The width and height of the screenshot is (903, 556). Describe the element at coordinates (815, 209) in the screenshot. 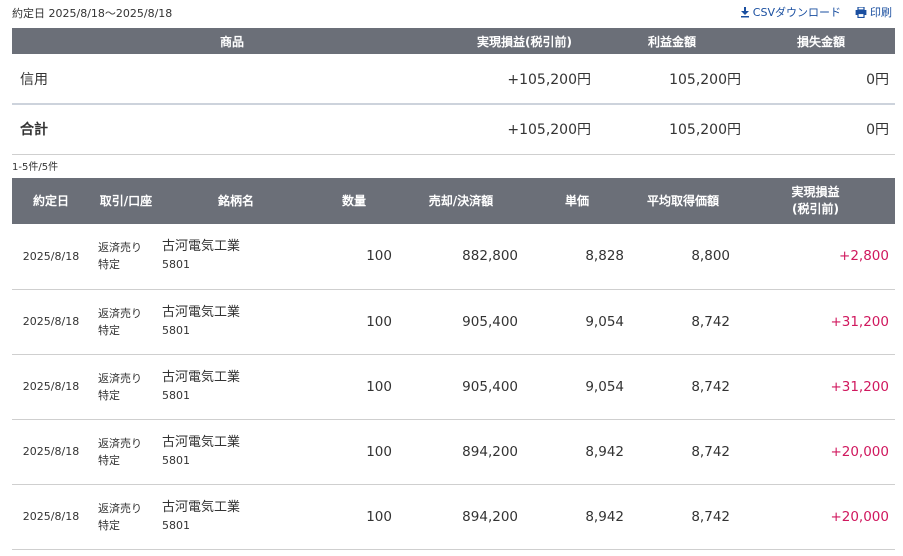

I see `col-realized-pl-line2: (税引前)` at that location.